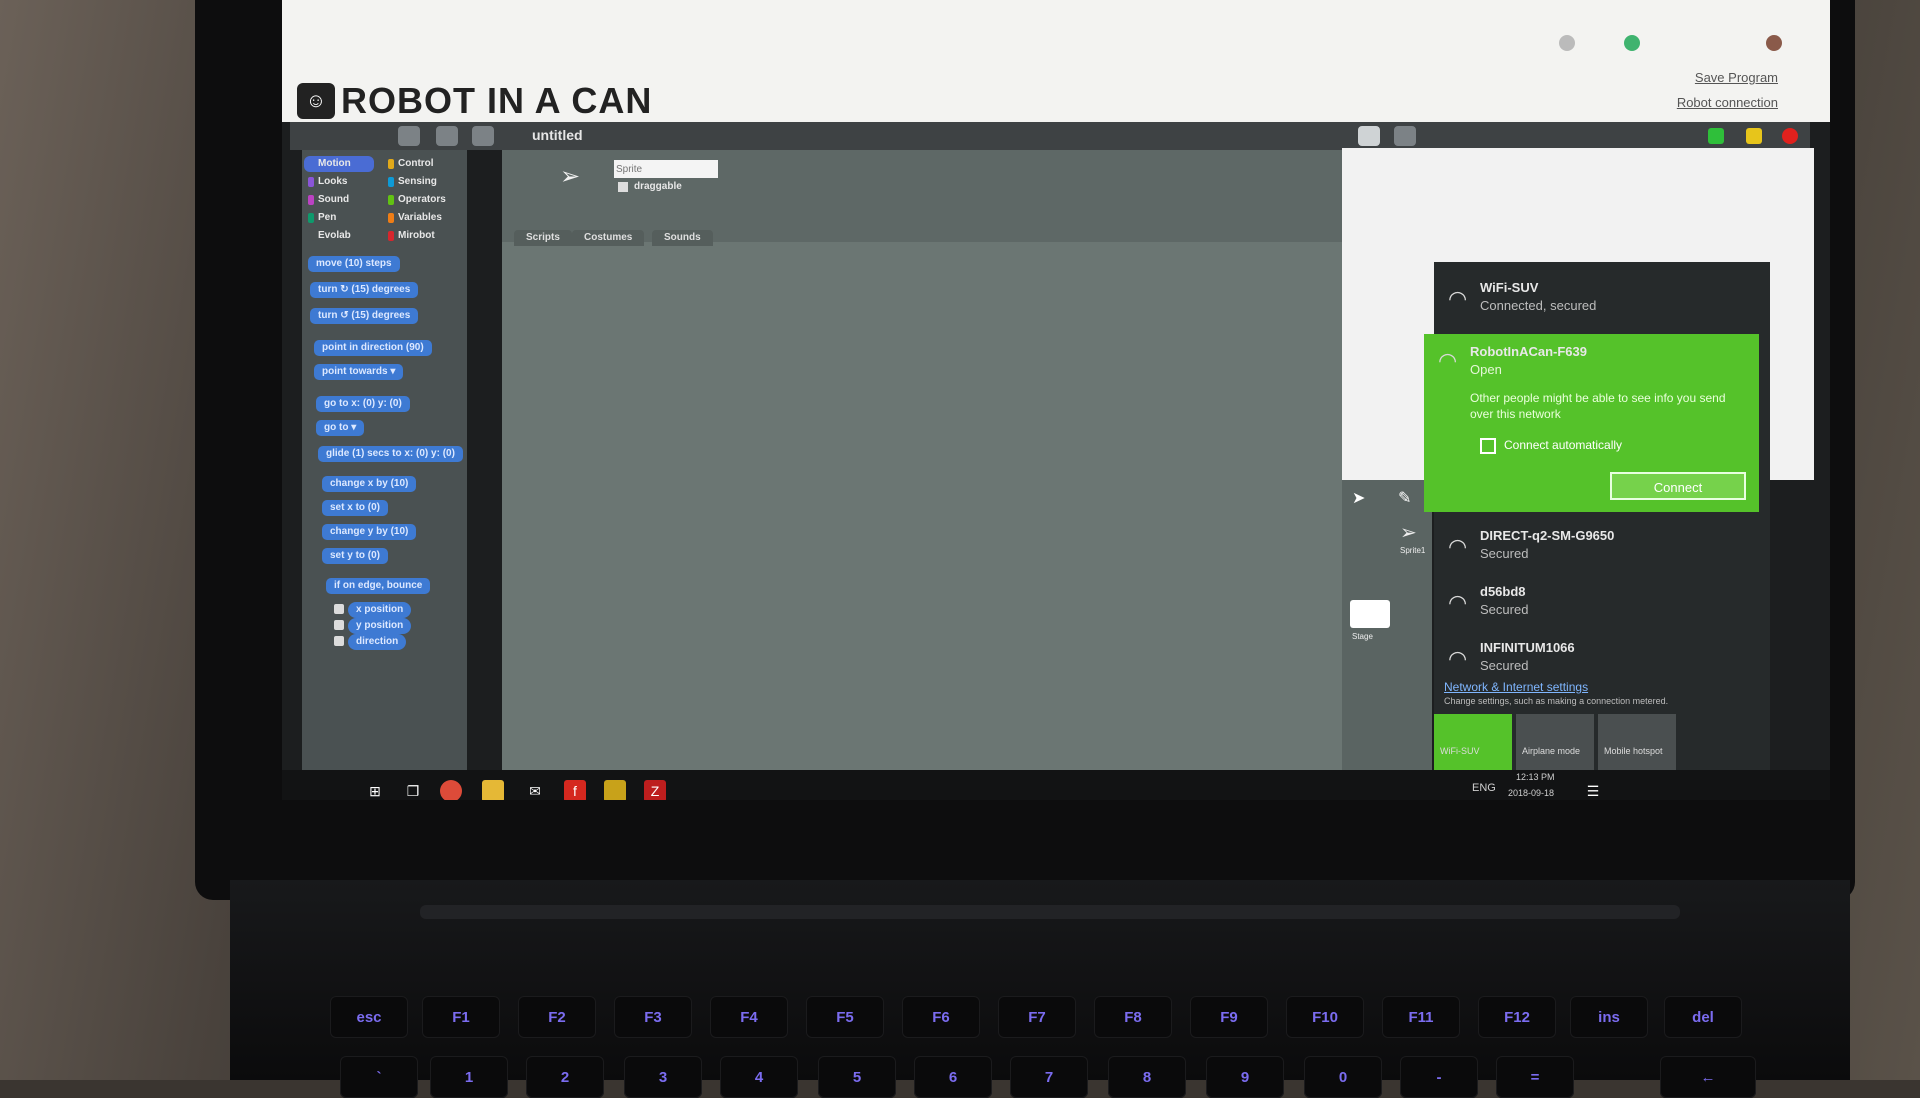 This screenshot has width=1920, height=1098. Describe the element at coordinates (608, 238) in the screenshot. I see `tab-costumes: Costumes` at that location.